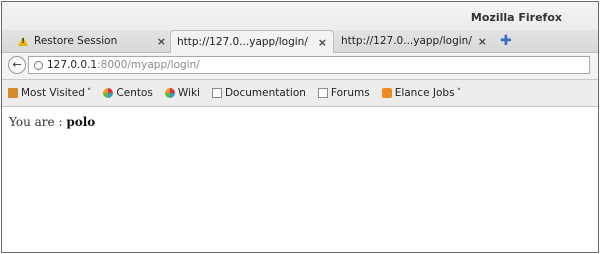 Image resolution: width=600 pixels, height=254 pixels. What do you see at coordinates (516, 17) in the screenshot?
I see `window-title: Mozilla Firefox` at bounding box center [516, 17].